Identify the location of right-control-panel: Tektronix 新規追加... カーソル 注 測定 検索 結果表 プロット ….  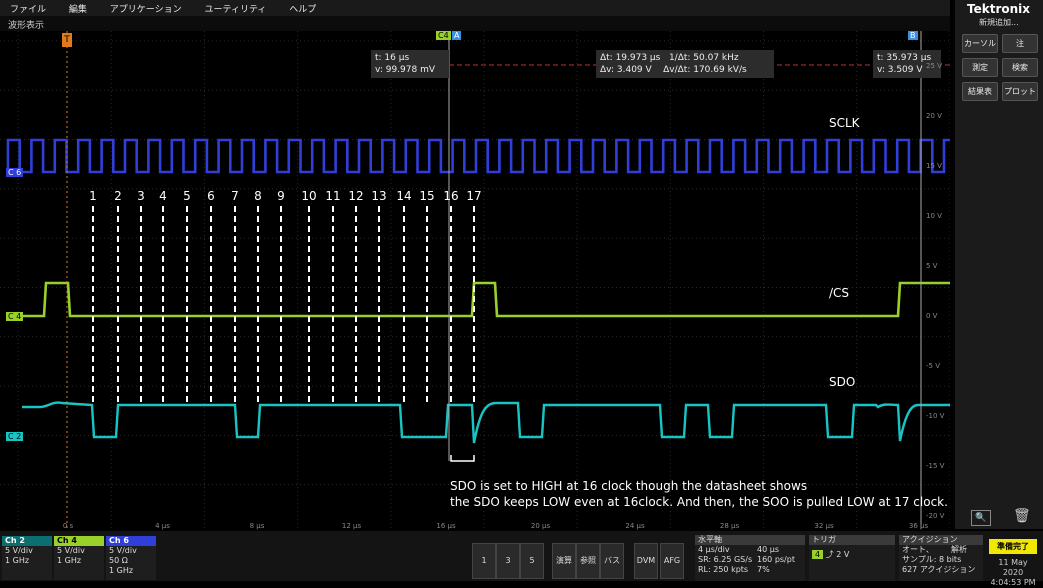
(999, 264).